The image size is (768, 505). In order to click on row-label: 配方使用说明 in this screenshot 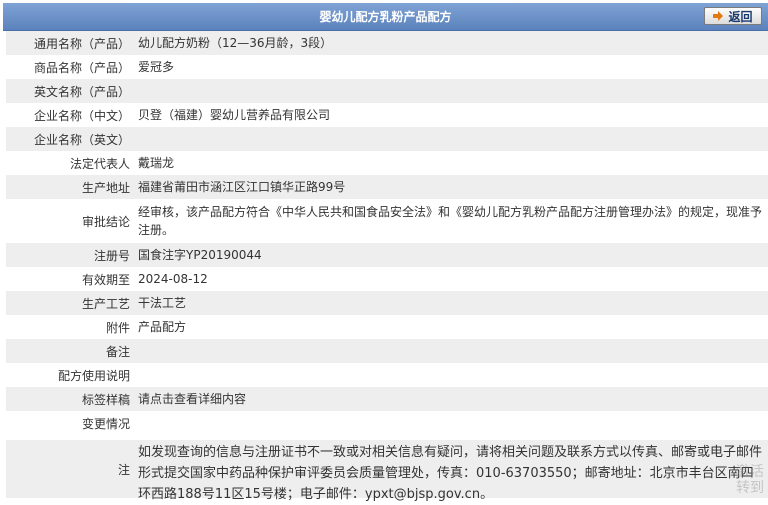, I will do `click(93, 375)`.